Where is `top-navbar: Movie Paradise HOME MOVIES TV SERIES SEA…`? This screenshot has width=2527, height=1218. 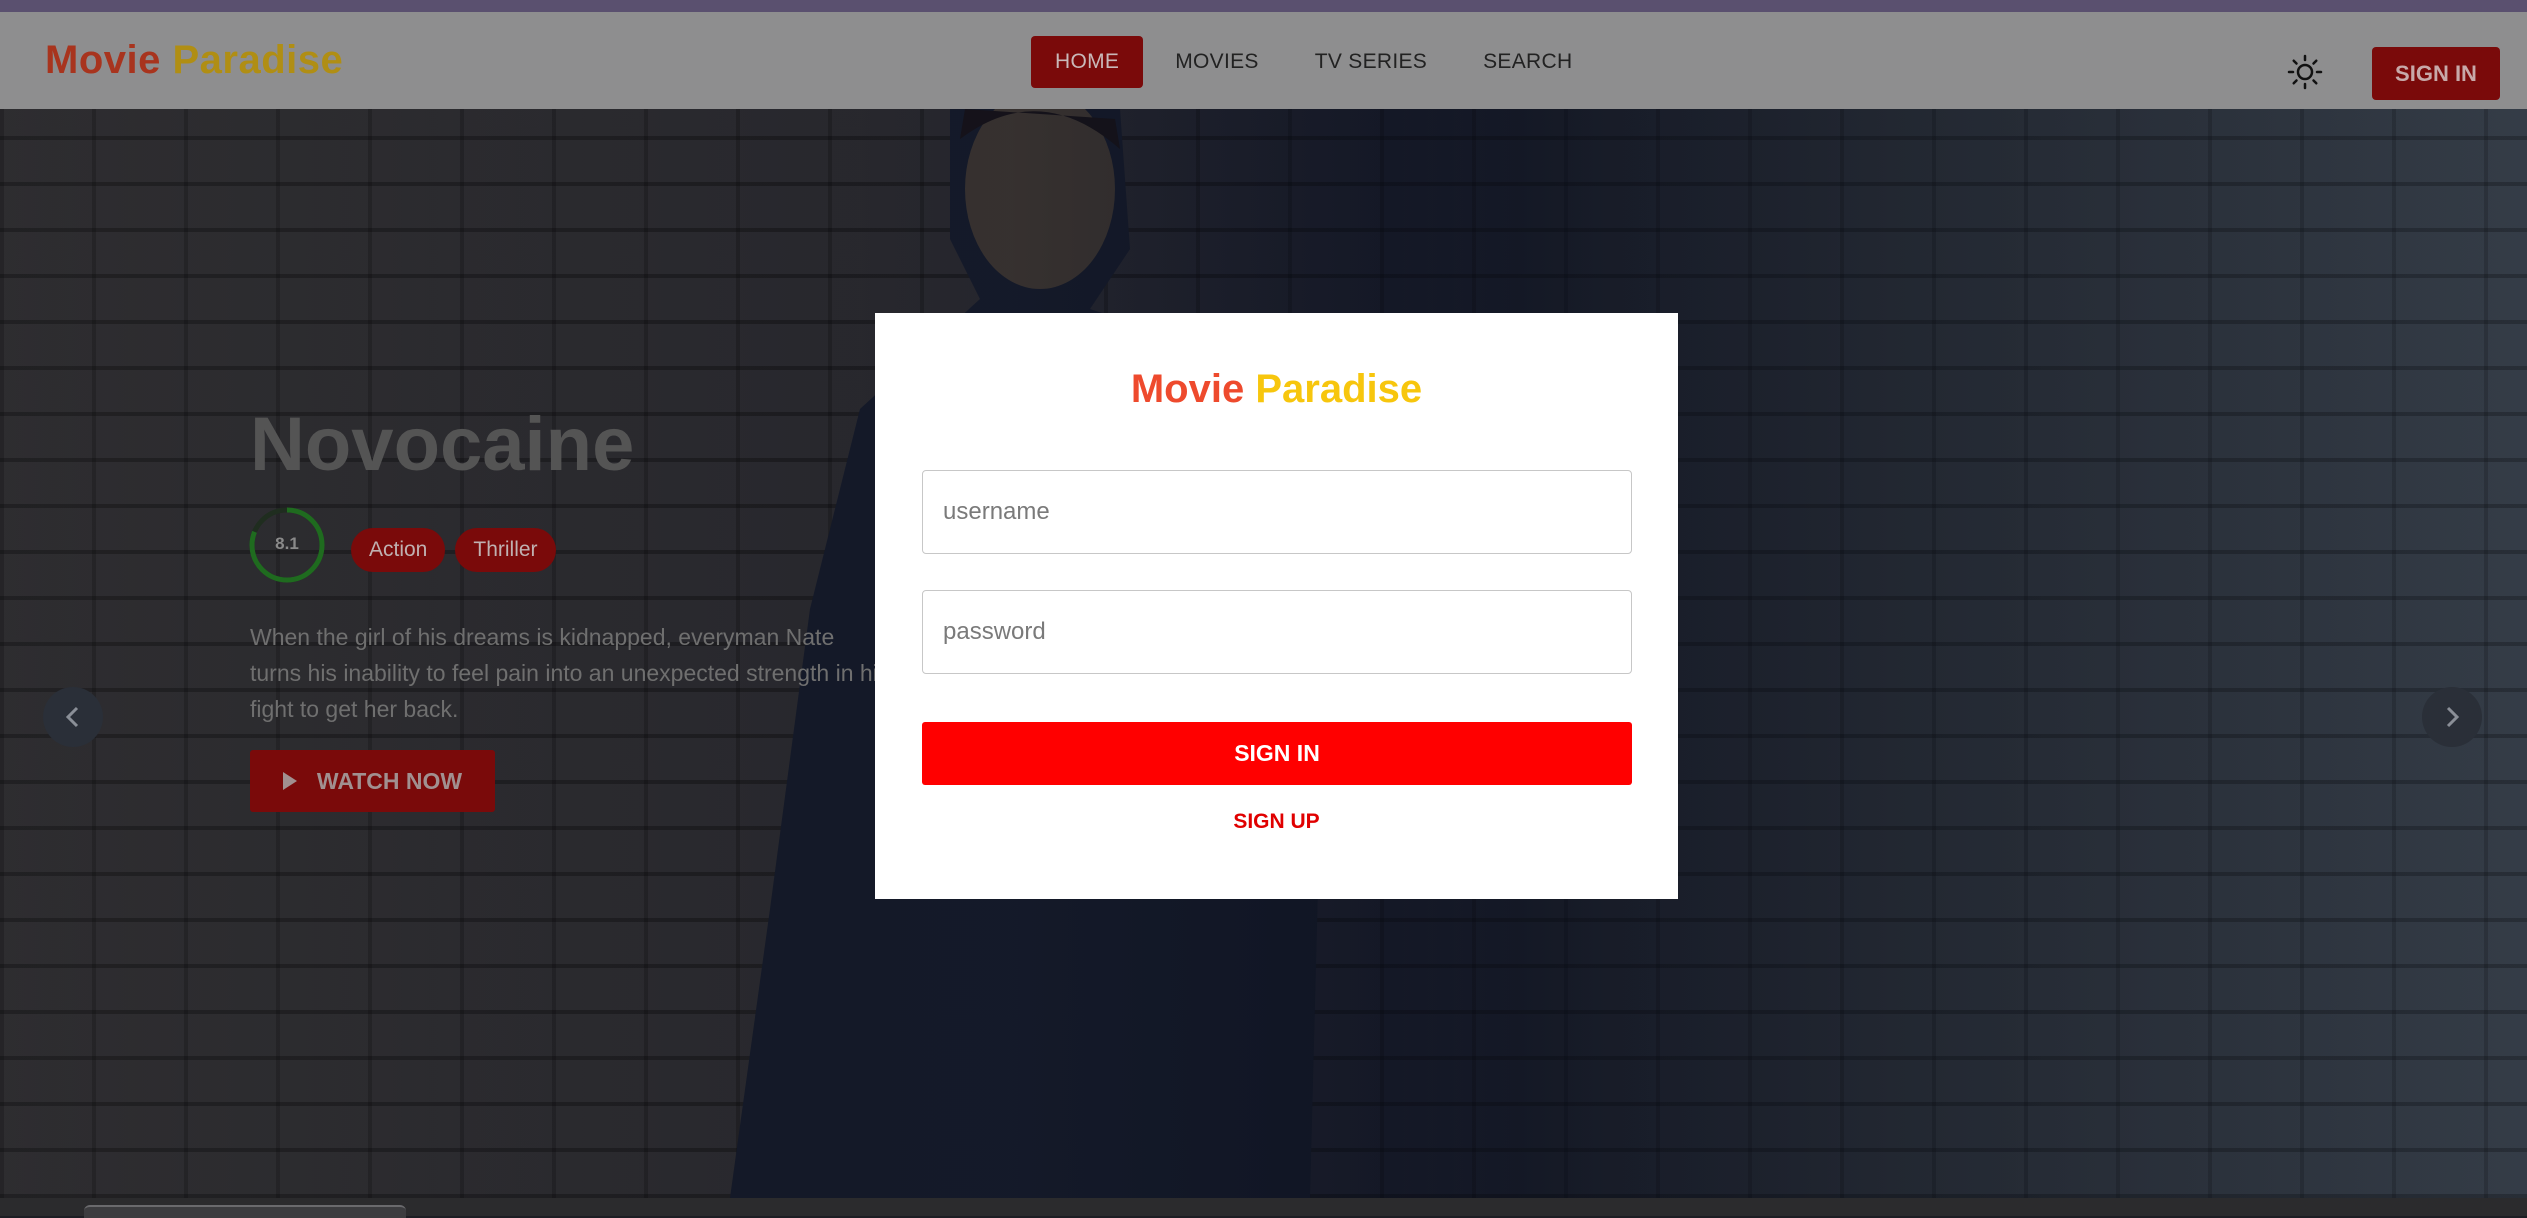
top-navbar: Movie Paradise HOME MOVIES TV SERIES SEA… is located at coordinates (1263, 60).